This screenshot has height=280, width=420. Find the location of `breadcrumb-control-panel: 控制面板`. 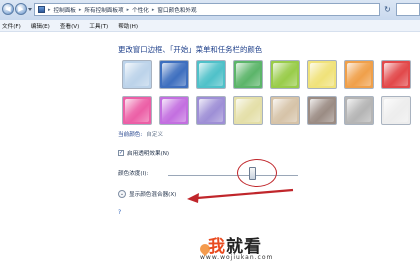

breadcrumb-control-panel: 控制面板 is located at coordinates (65, 10).